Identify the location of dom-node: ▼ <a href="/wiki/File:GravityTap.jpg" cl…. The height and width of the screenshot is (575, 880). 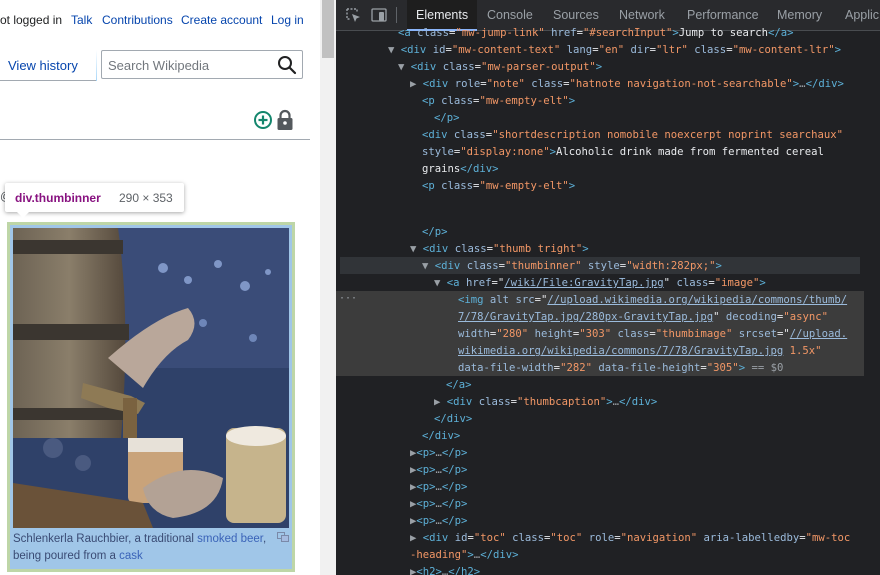
(600, 283).